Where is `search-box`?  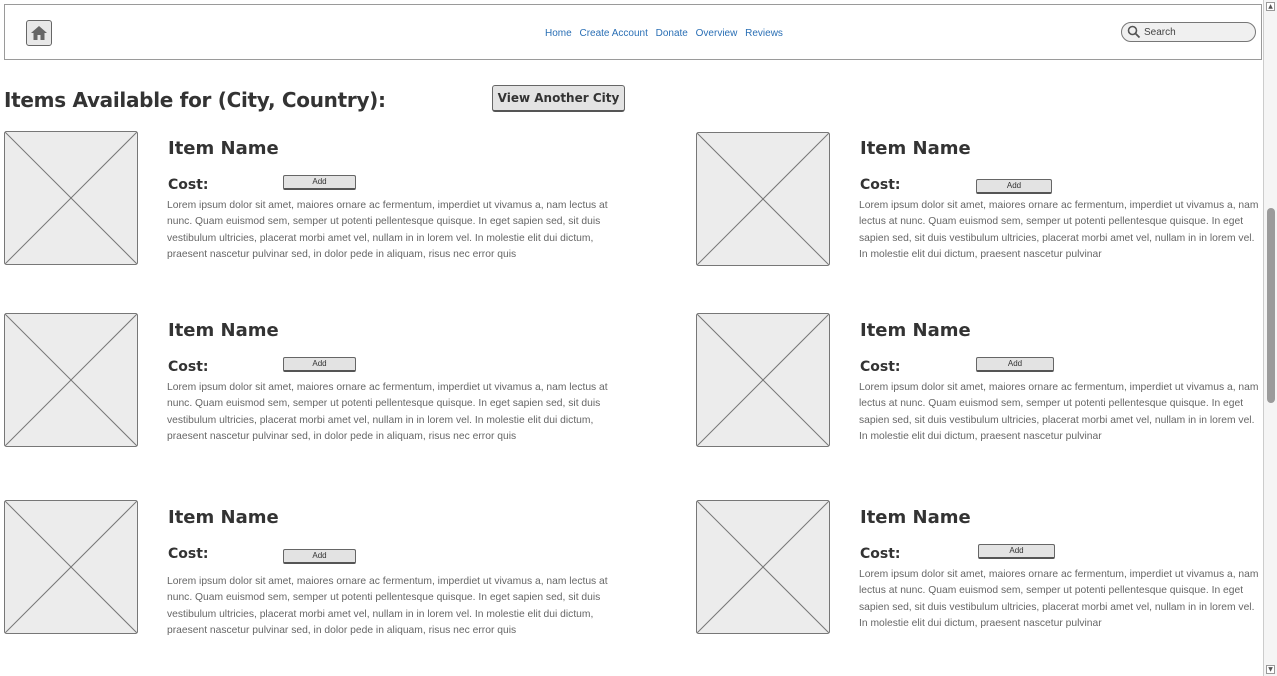 search-box is located at coordinates (1188, 32).